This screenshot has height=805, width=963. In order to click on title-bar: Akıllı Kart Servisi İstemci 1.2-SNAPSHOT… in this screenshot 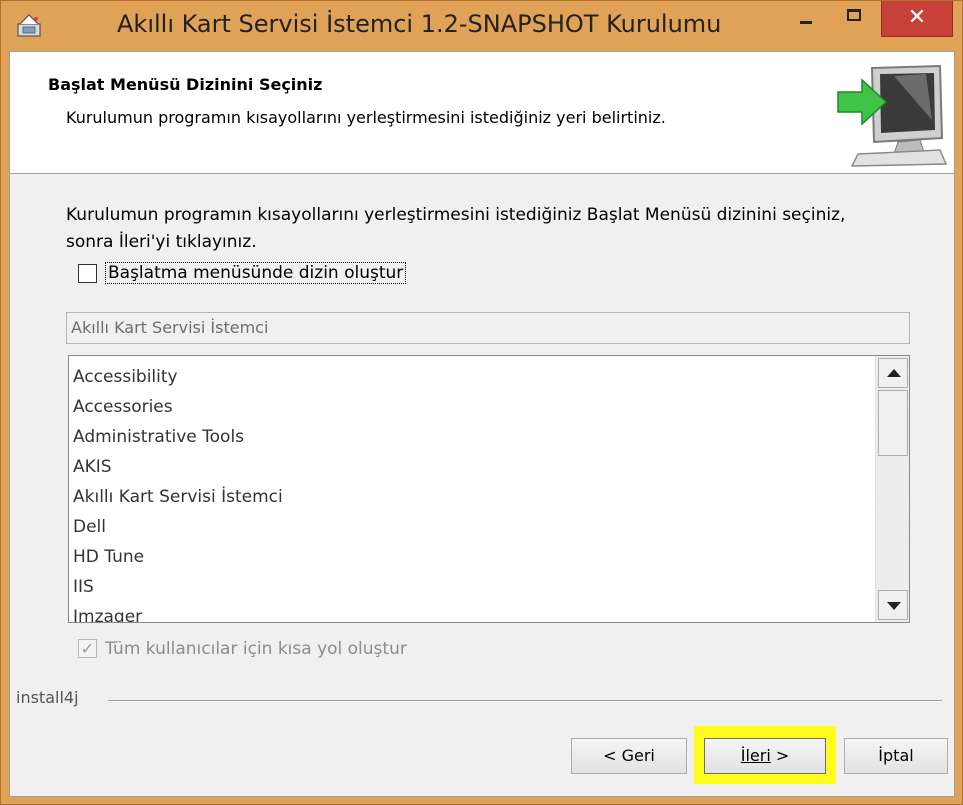, I will do `click(481, 26)`.